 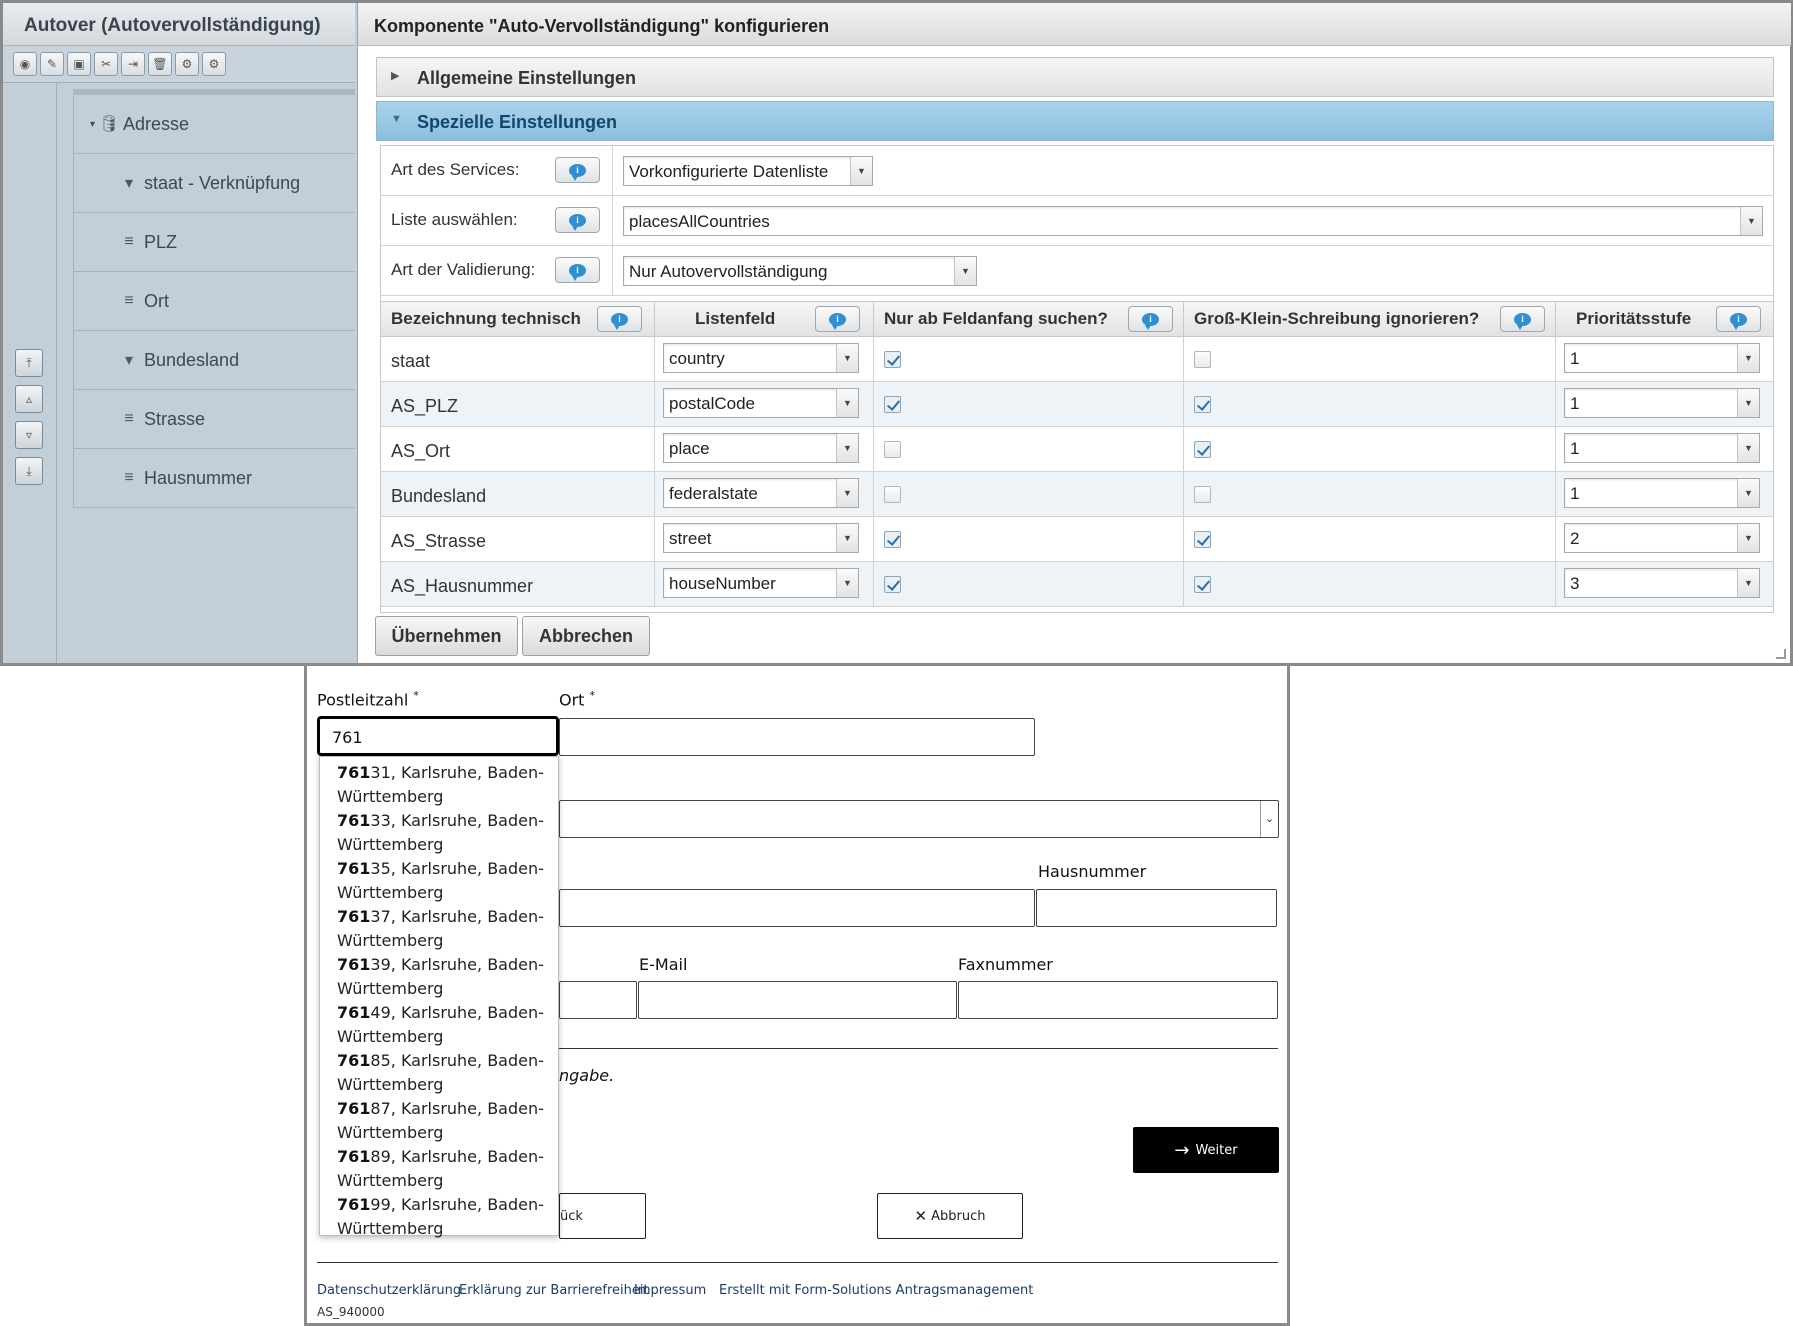 What do you see at coordinates (447, 833) in the screenshot?
I see `list-item: 76133, Karlsruhe, Baden-Württemberg` at bounding box center [447, 833].